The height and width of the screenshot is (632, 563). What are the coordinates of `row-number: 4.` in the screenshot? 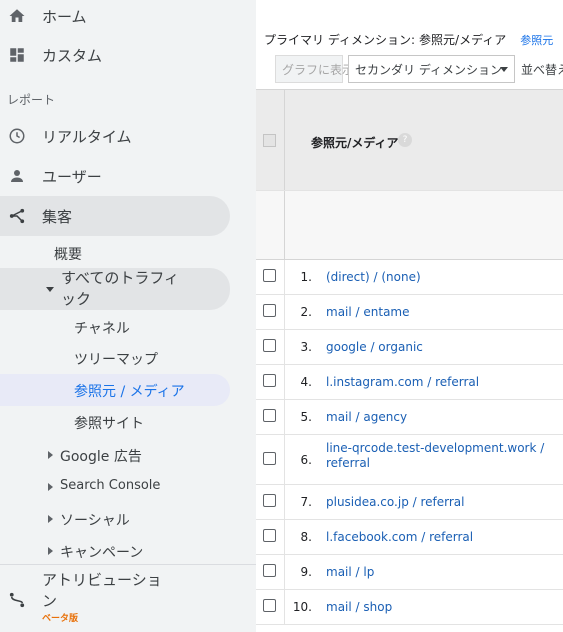 It's located at (306, 382).